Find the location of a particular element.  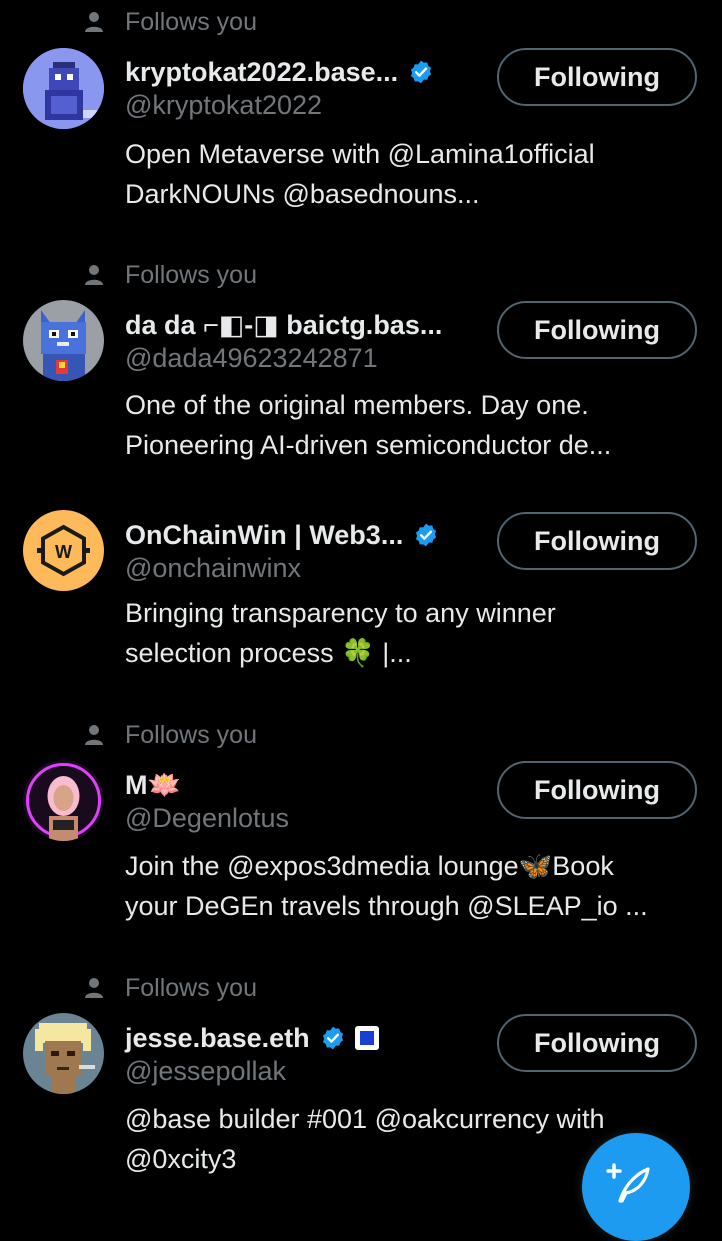

display-name: jesse.base.eth is located at coordinates (217, 1038).